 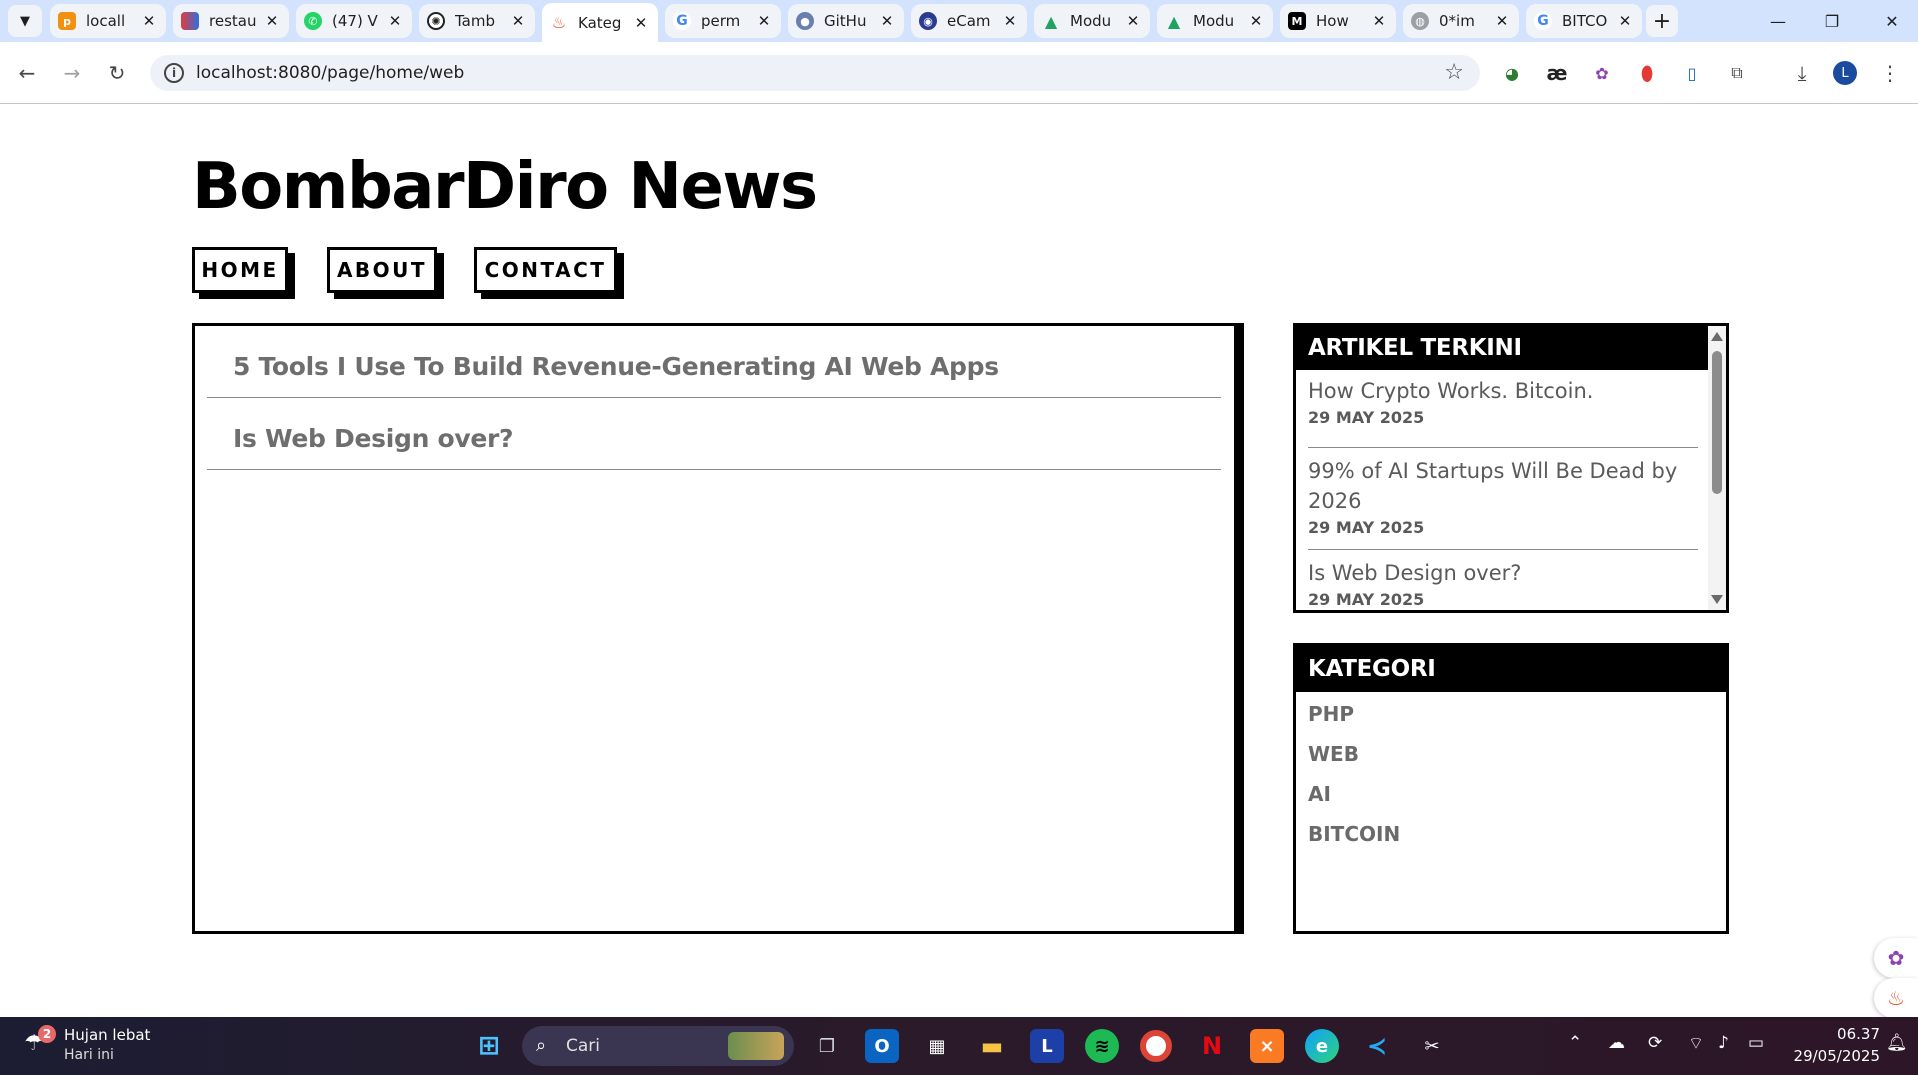 What do you see at coordinates (1047, 1046) in the screenshot?
I see `l-app-icon: L` at bounding box center [1047, 1046].